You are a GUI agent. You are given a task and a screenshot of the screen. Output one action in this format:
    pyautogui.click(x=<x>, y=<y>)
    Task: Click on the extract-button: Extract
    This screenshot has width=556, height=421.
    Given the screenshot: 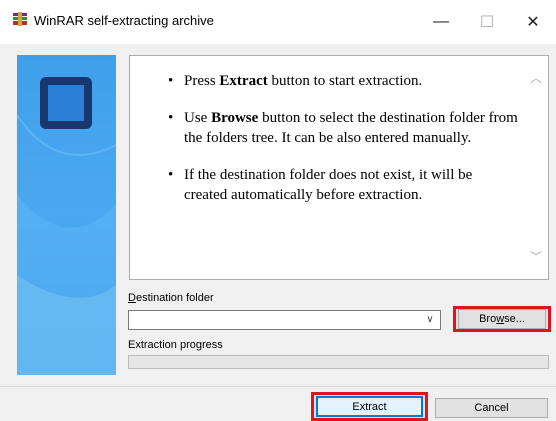 What is the action you would take?
    pyautogui.click(x=369, y=406)
    